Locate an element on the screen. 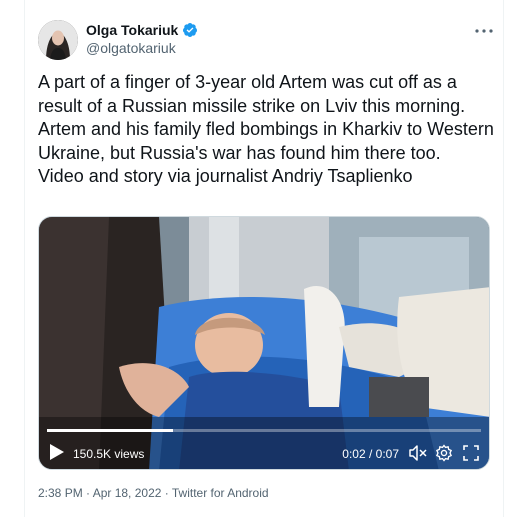 This screenshot has width=522, height=517. author-name-row: Olga Tokariuk is located at coordinates (142, 30).